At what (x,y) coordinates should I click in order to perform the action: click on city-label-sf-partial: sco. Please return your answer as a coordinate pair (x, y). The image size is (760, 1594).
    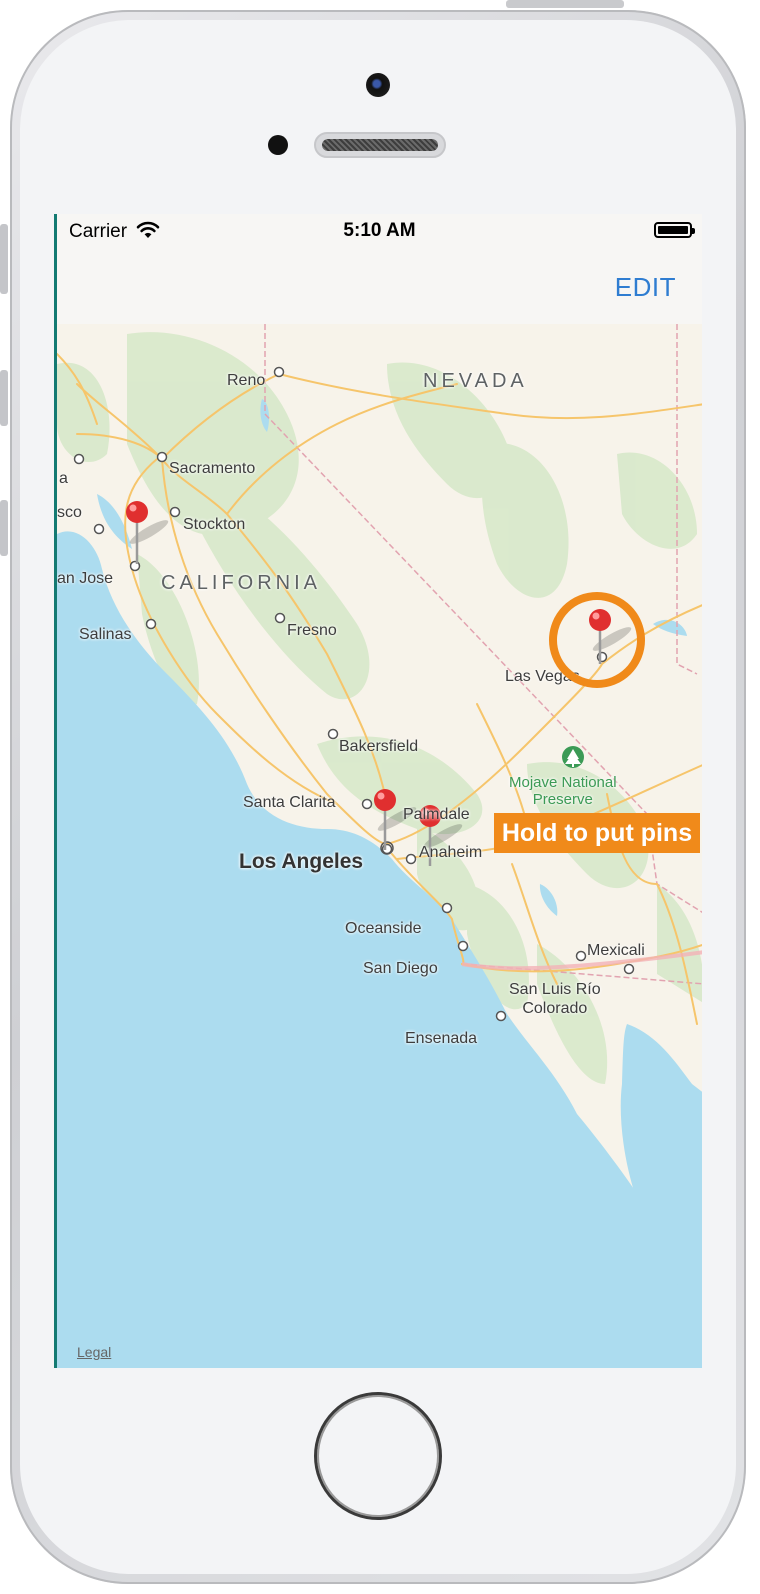
    Looking at the image, I should click on (69, 512).